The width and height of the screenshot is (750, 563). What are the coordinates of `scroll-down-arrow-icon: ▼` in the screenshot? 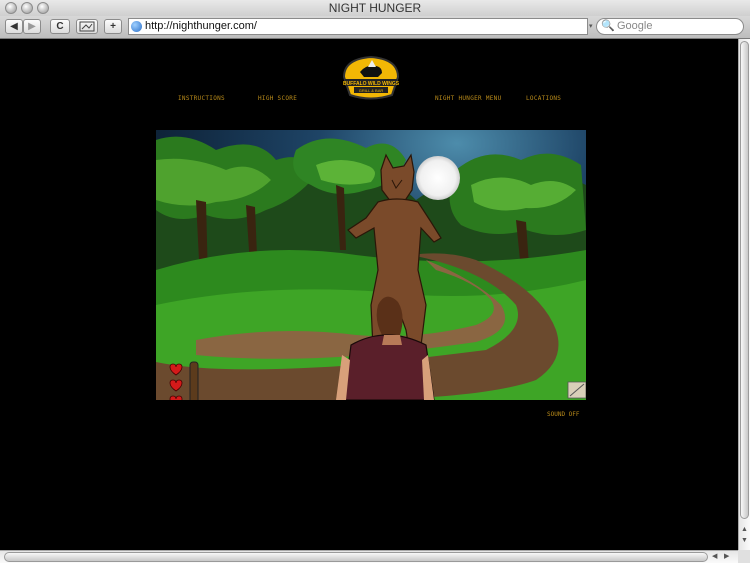 It's located at (744, 540).